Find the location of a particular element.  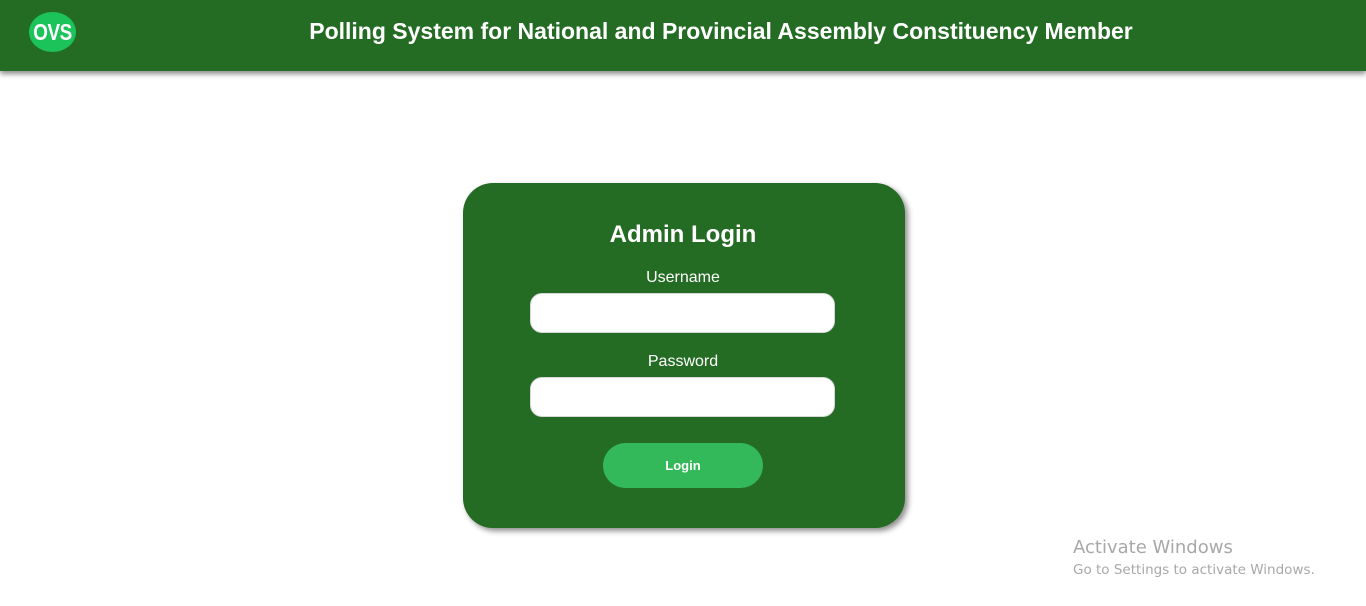

username-input is located at coordinates (682, 313).